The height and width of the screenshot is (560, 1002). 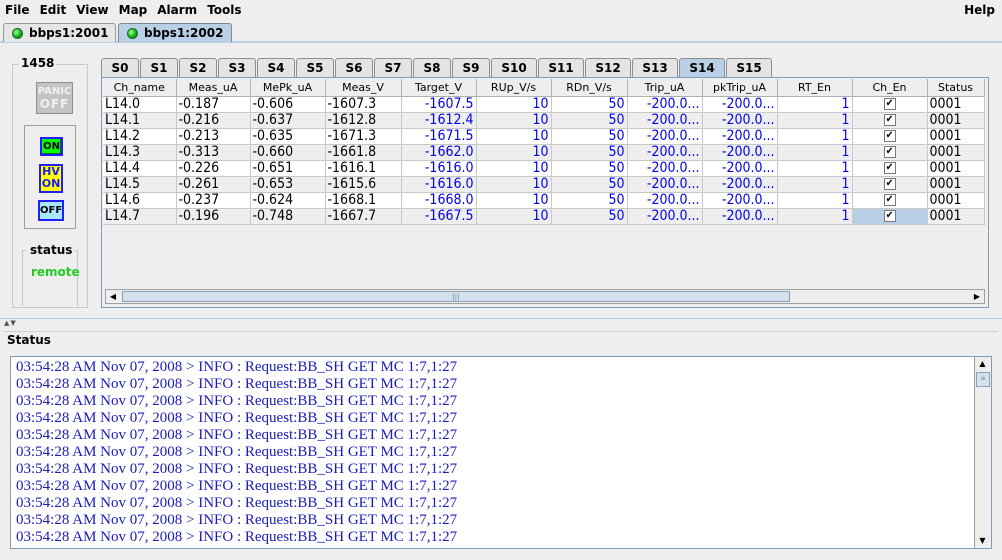 What do you see at coordinates (288, 136) in the screenshot?
I see `cell-mepk-ua: -0.635` at bounding box center [288, 136].